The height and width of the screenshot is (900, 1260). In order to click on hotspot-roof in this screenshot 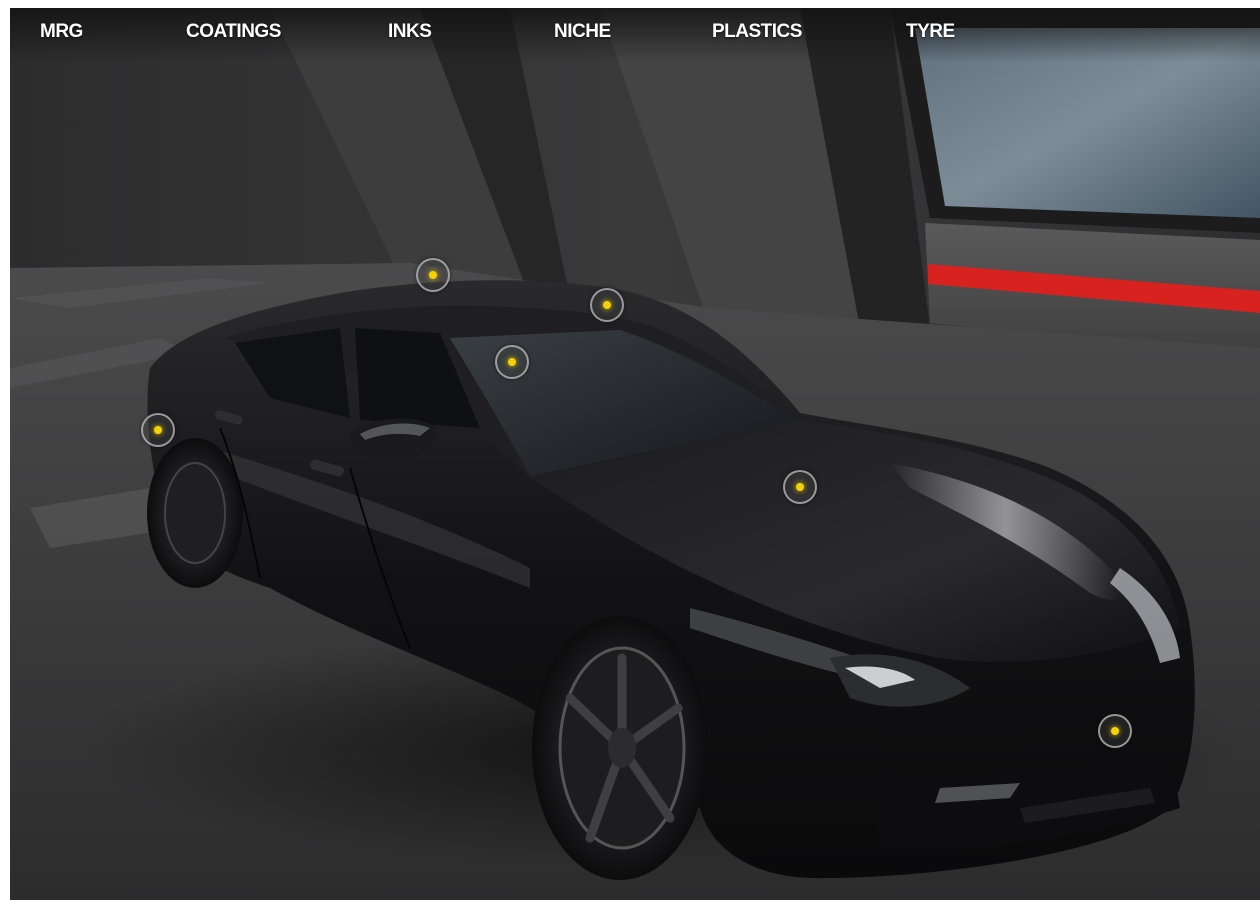, I will do `click(433, 275)`.